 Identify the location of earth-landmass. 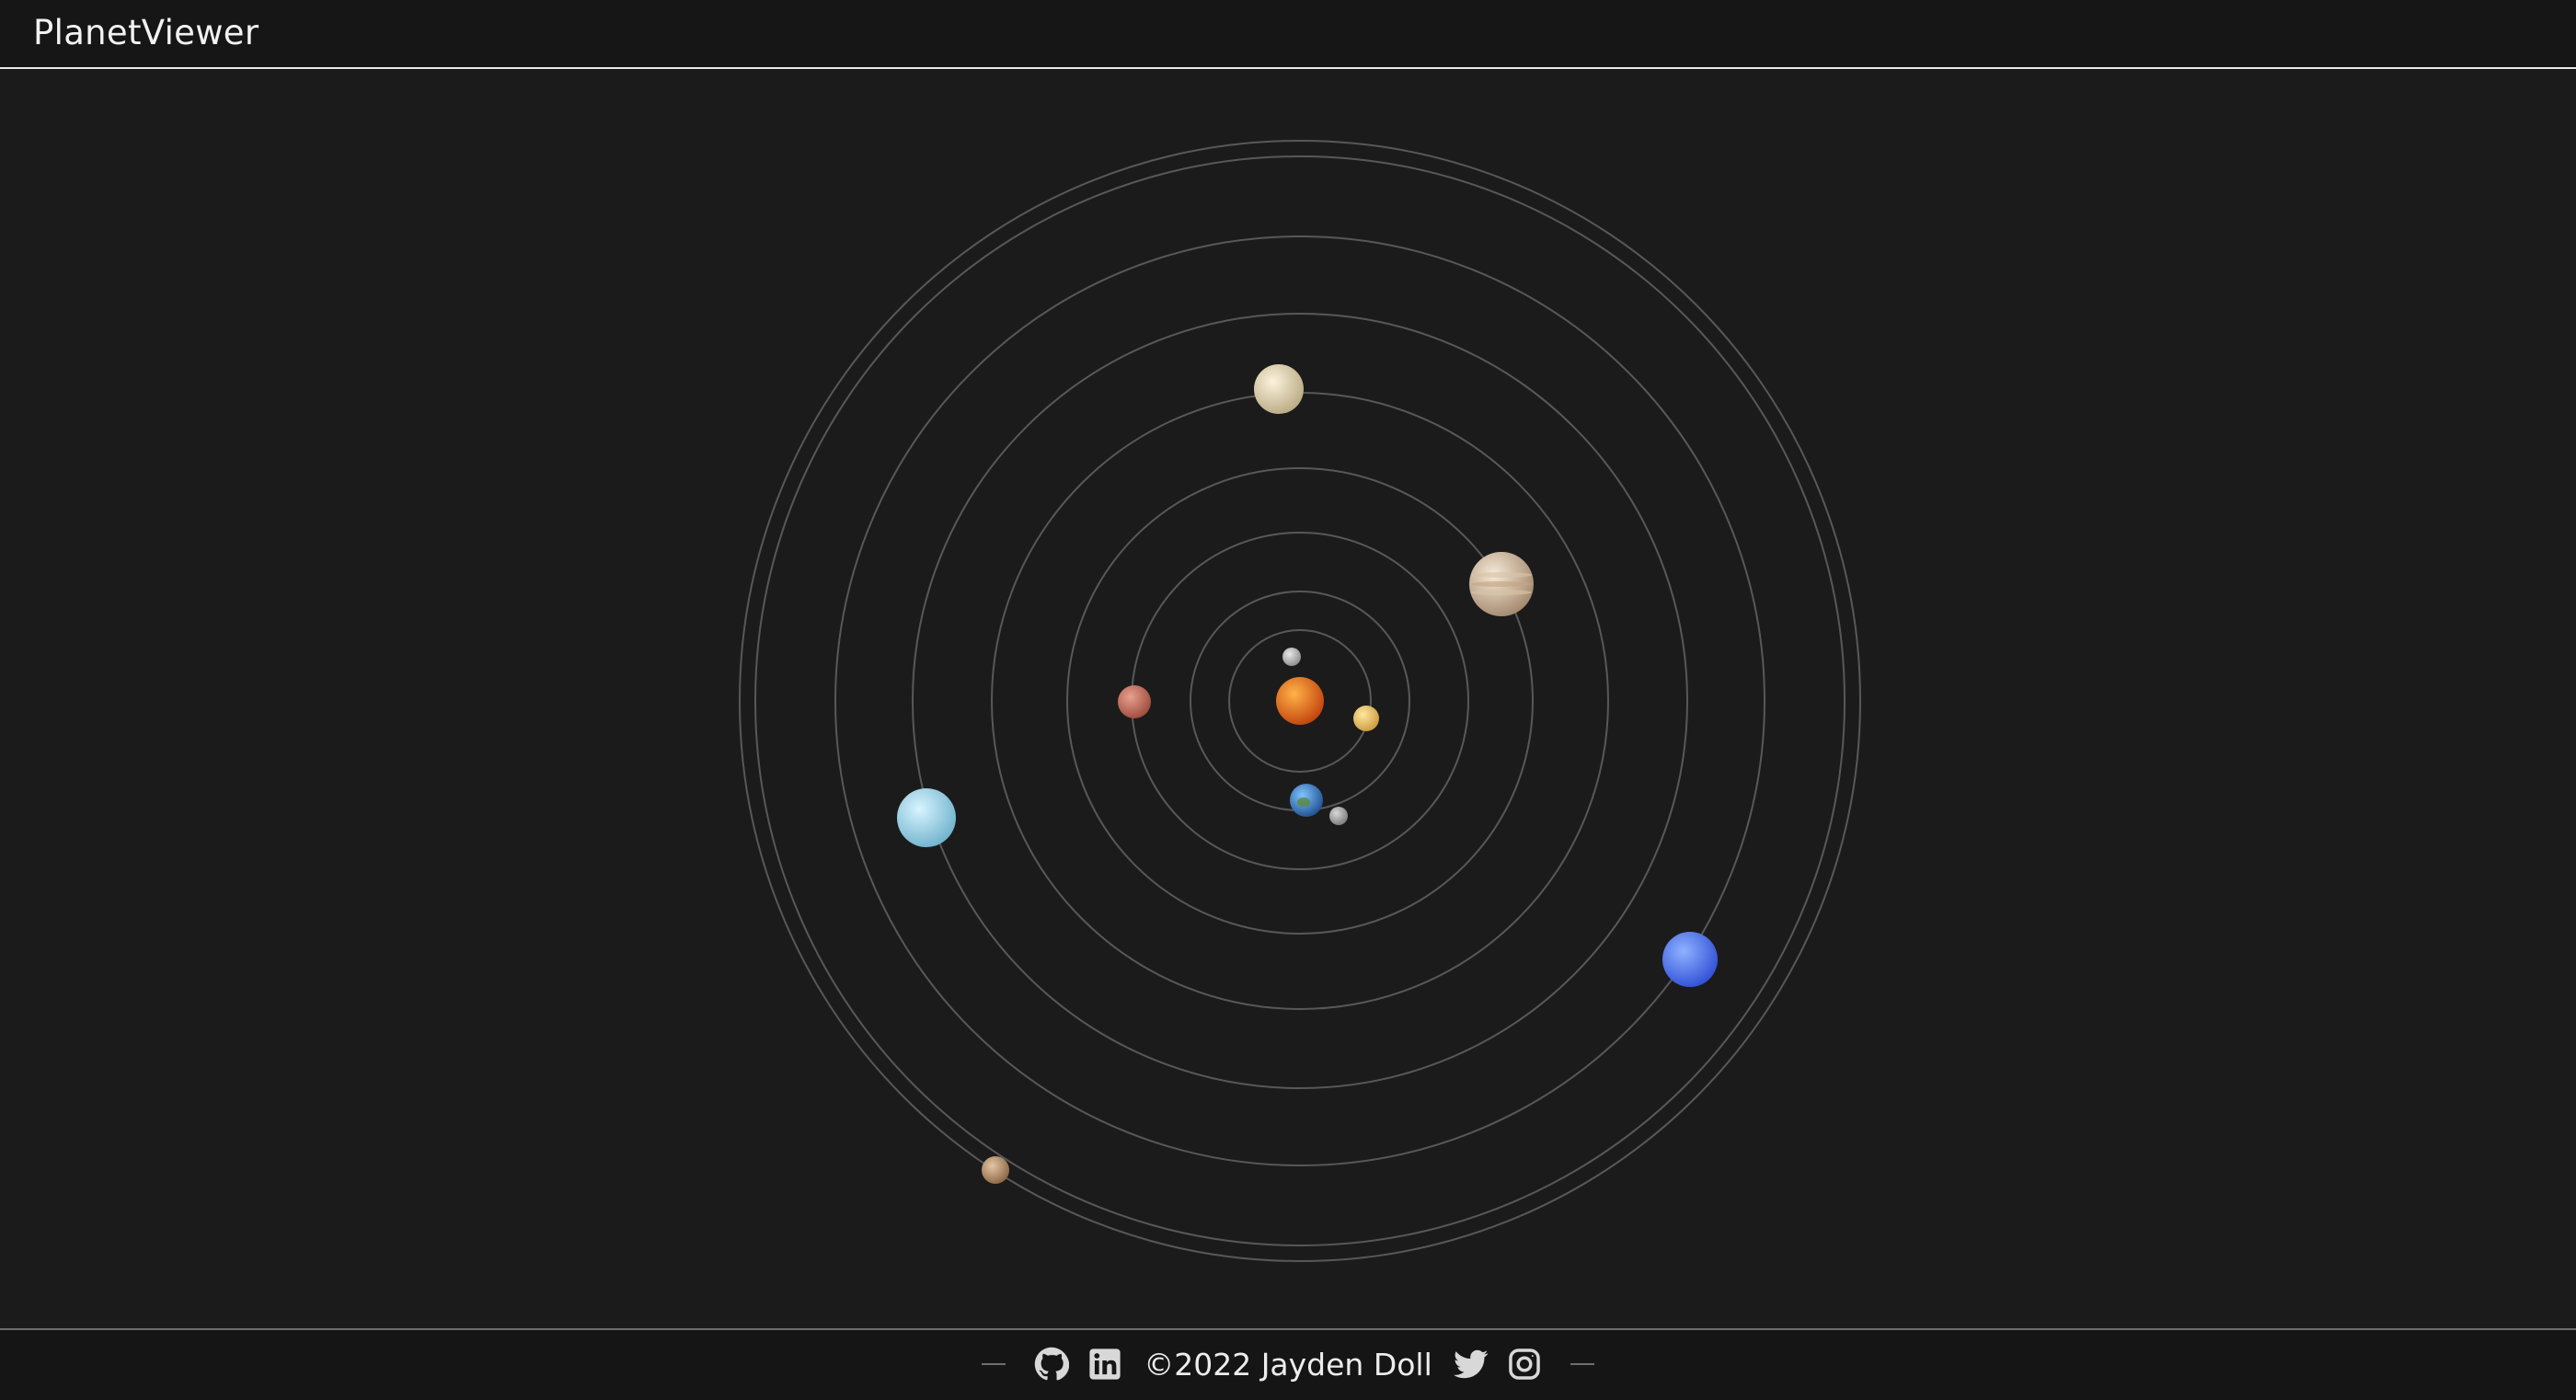
(1303, 802).